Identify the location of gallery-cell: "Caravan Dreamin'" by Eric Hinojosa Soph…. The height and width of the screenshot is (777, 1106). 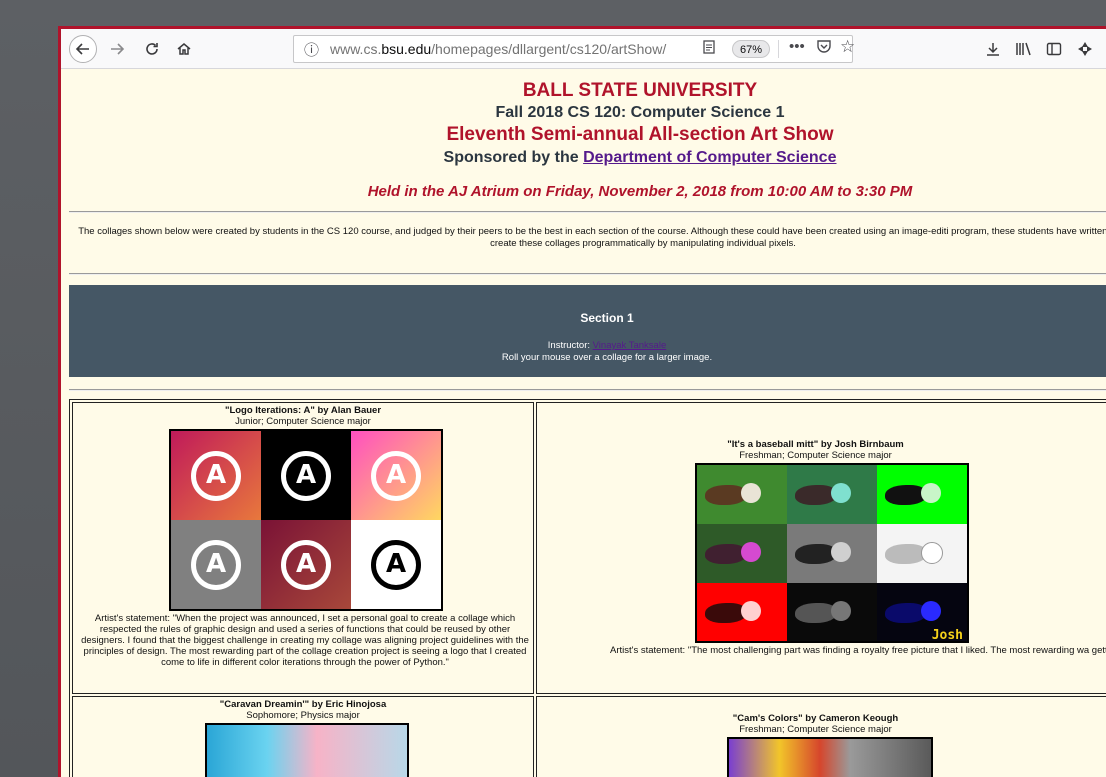
(303, 736).